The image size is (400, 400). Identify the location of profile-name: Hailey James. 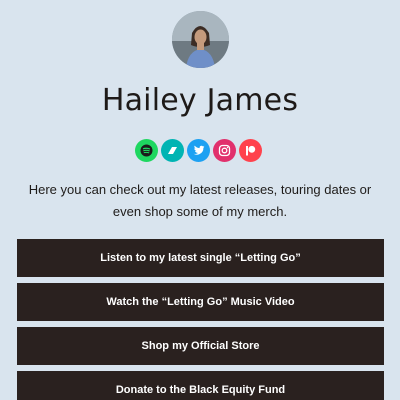
(200, 100).